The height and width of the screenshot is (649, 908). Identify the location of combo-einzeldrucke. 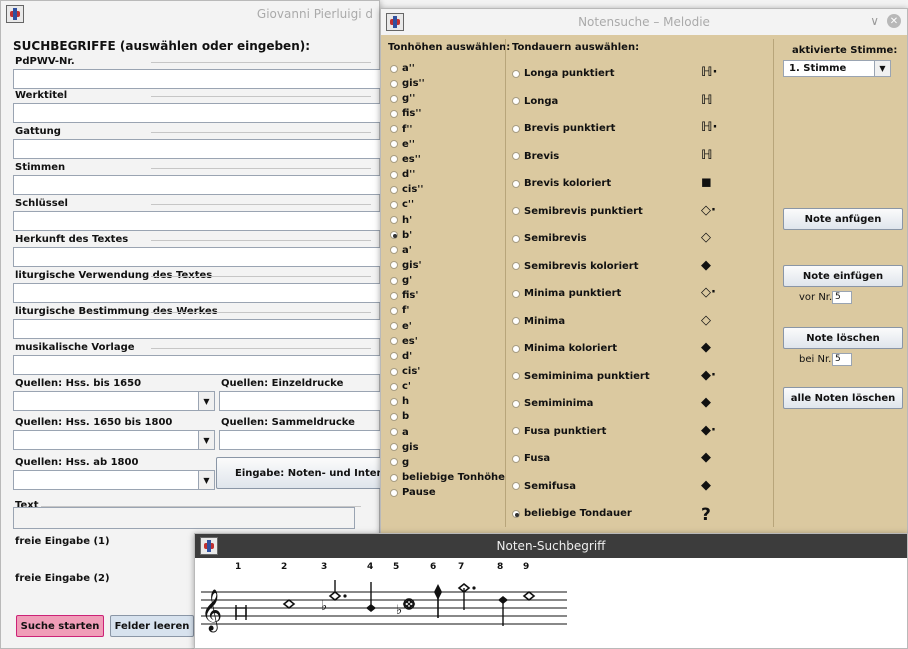
(304, 401).